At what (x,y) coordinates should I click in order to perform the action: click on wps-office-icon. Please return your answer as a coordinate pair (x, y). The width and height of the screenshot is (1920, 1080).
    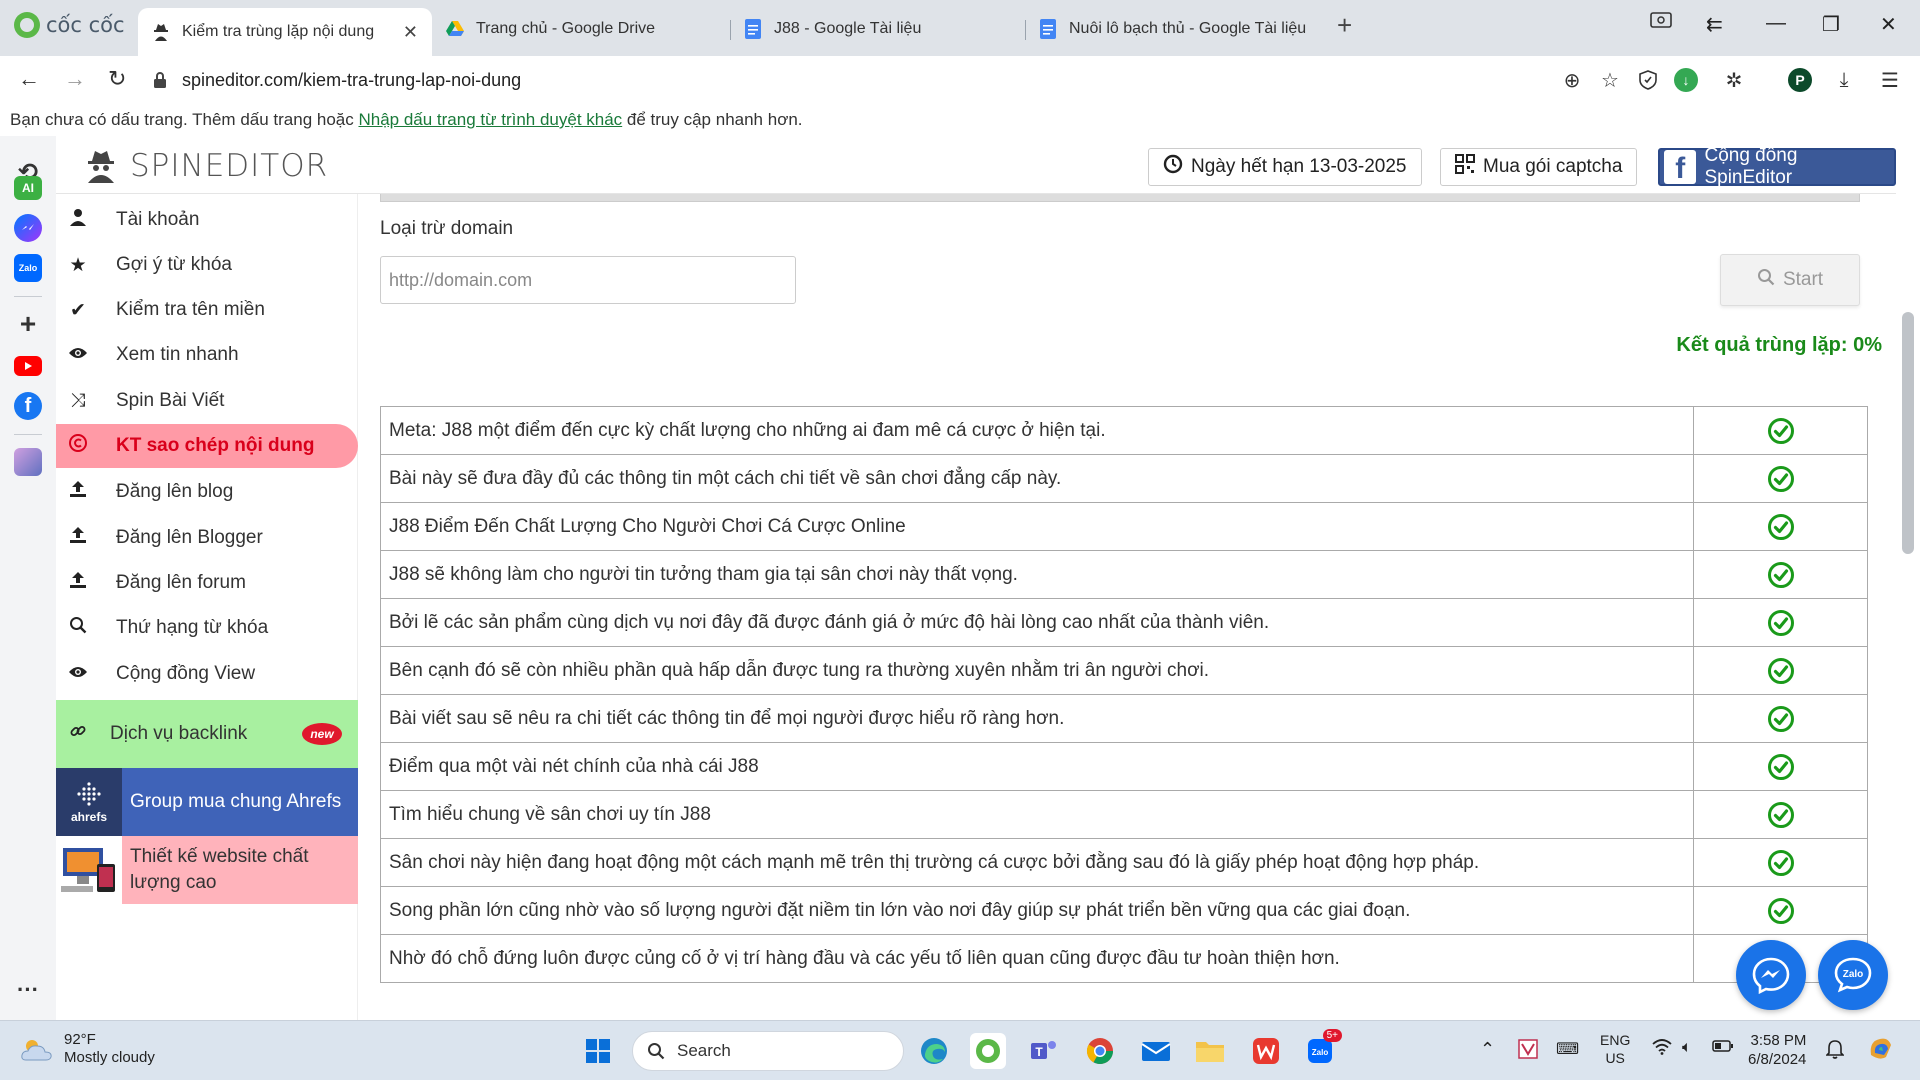
    Looking at the image, I should click on (1266, 1051).